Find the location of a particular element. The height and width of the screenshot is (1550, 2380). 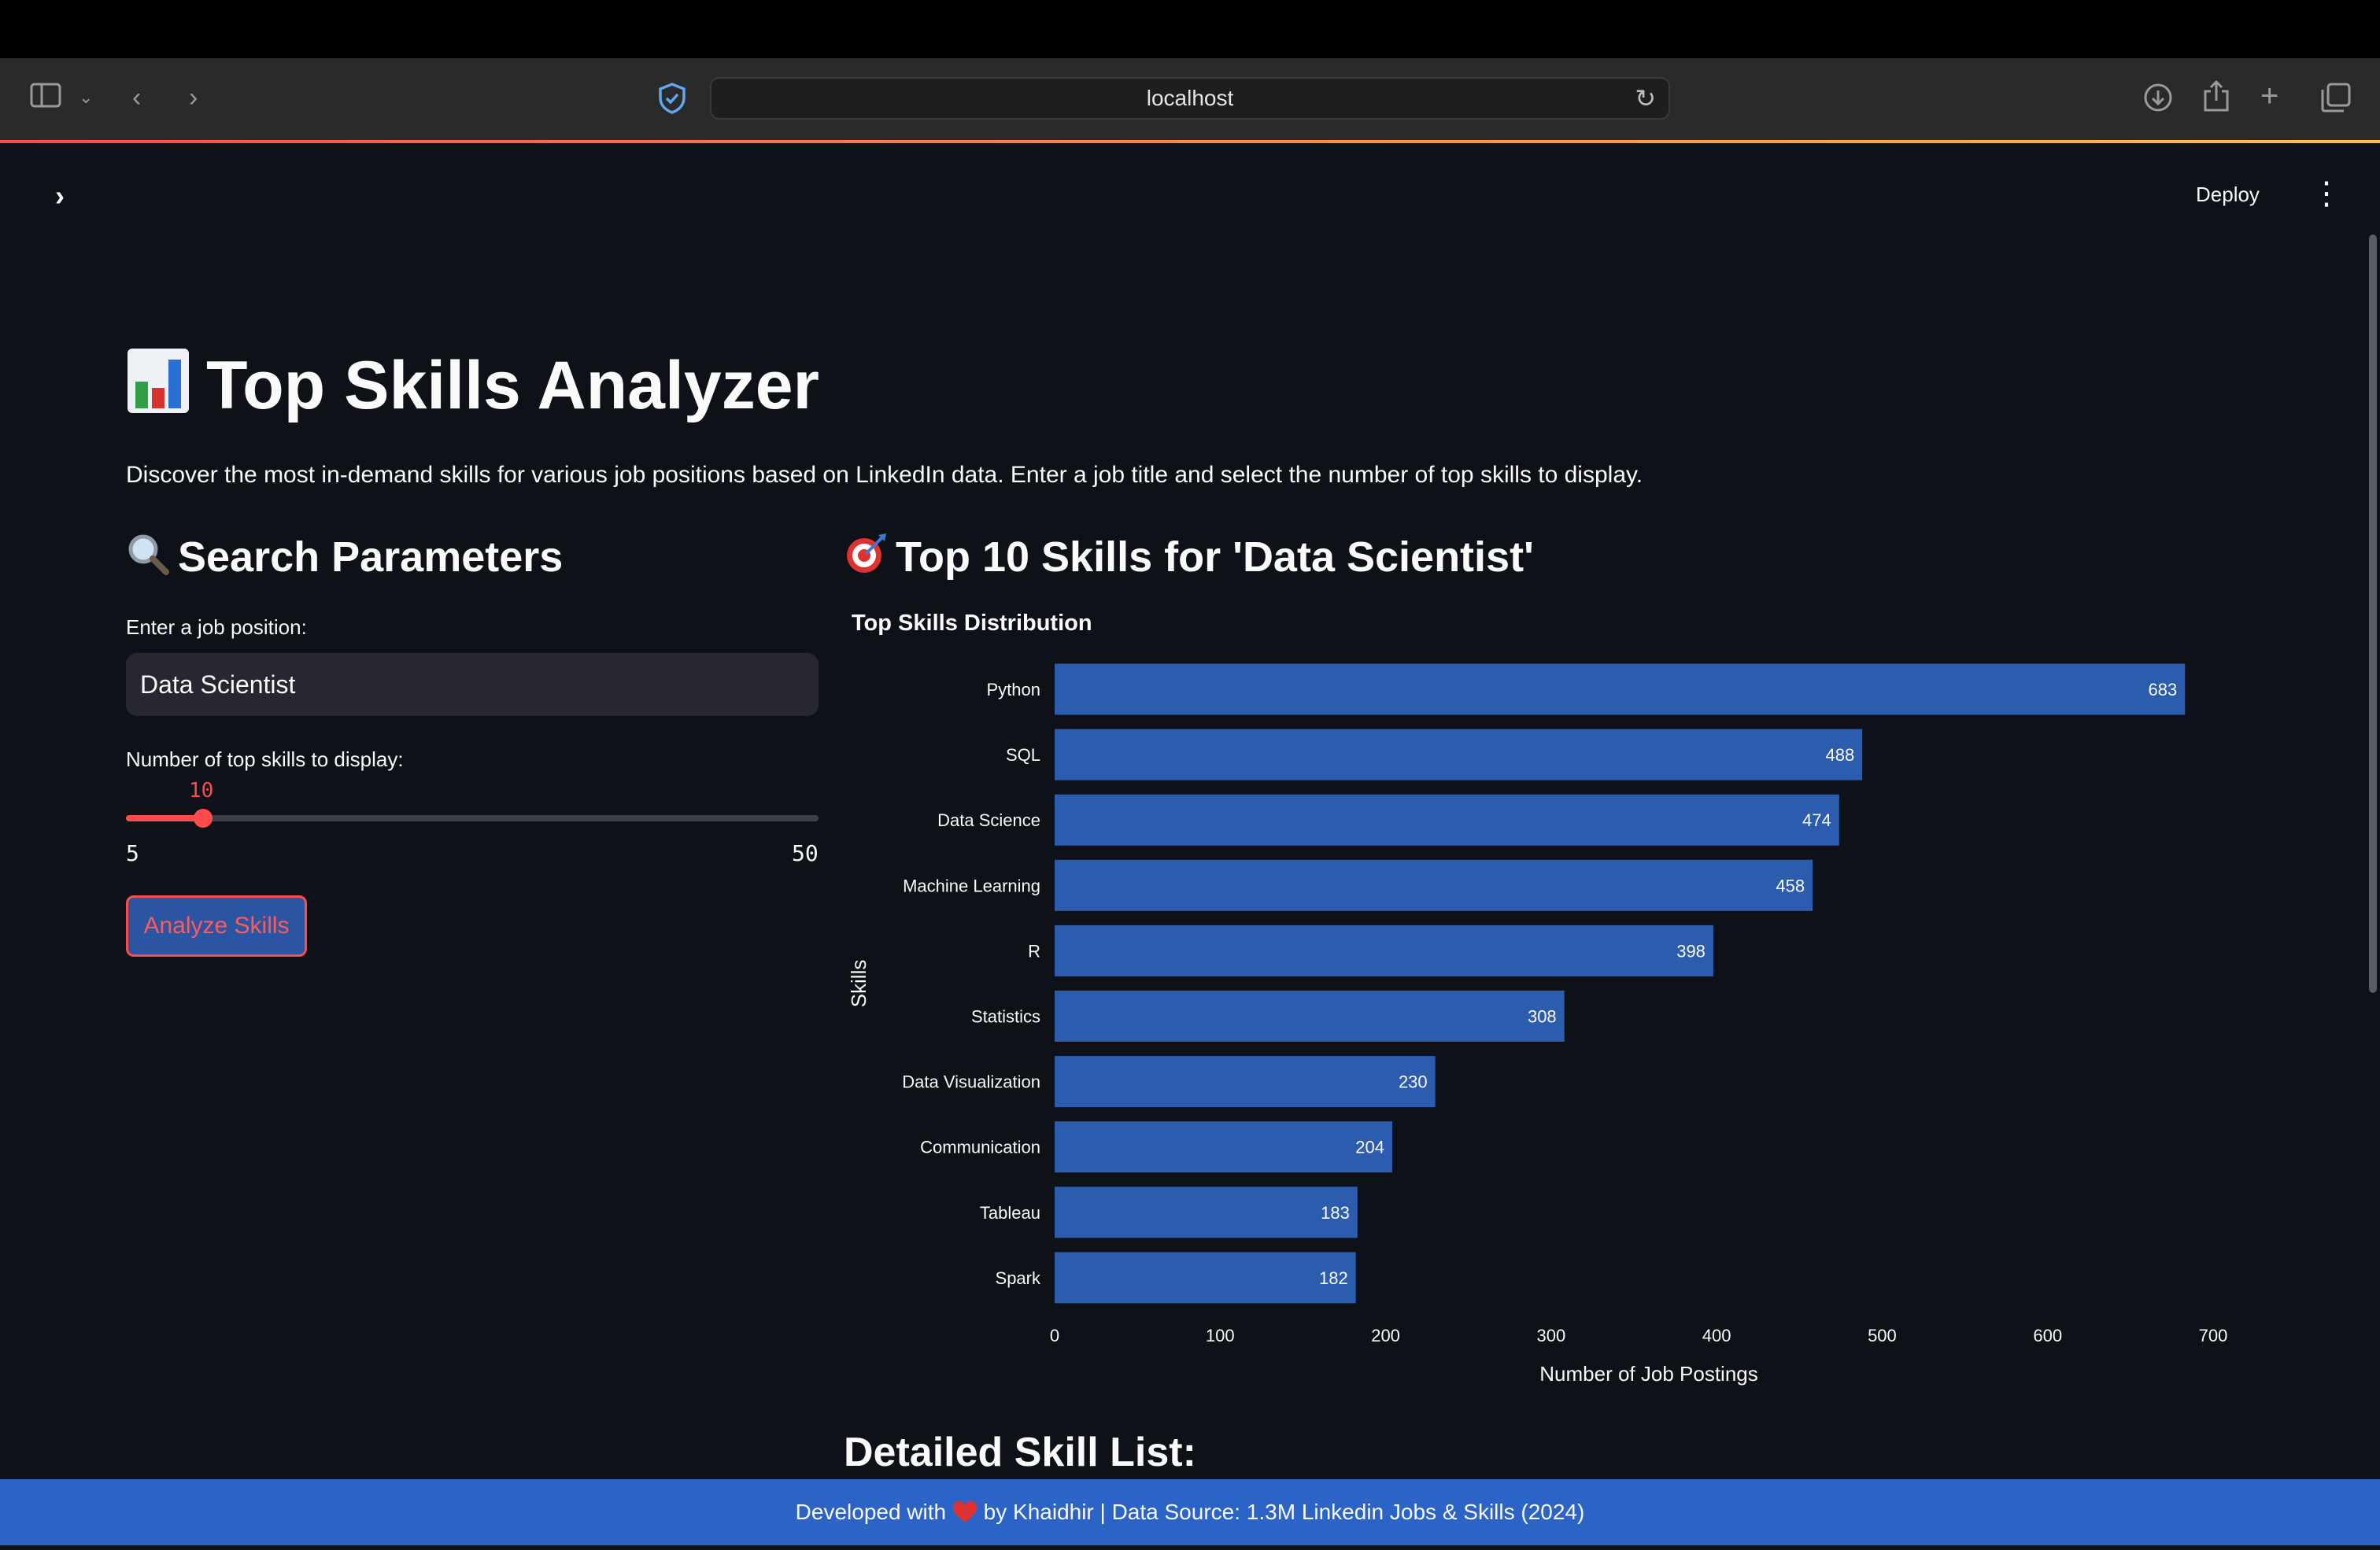

bar-value-label: 683 is located at coordinates (2163, 689).